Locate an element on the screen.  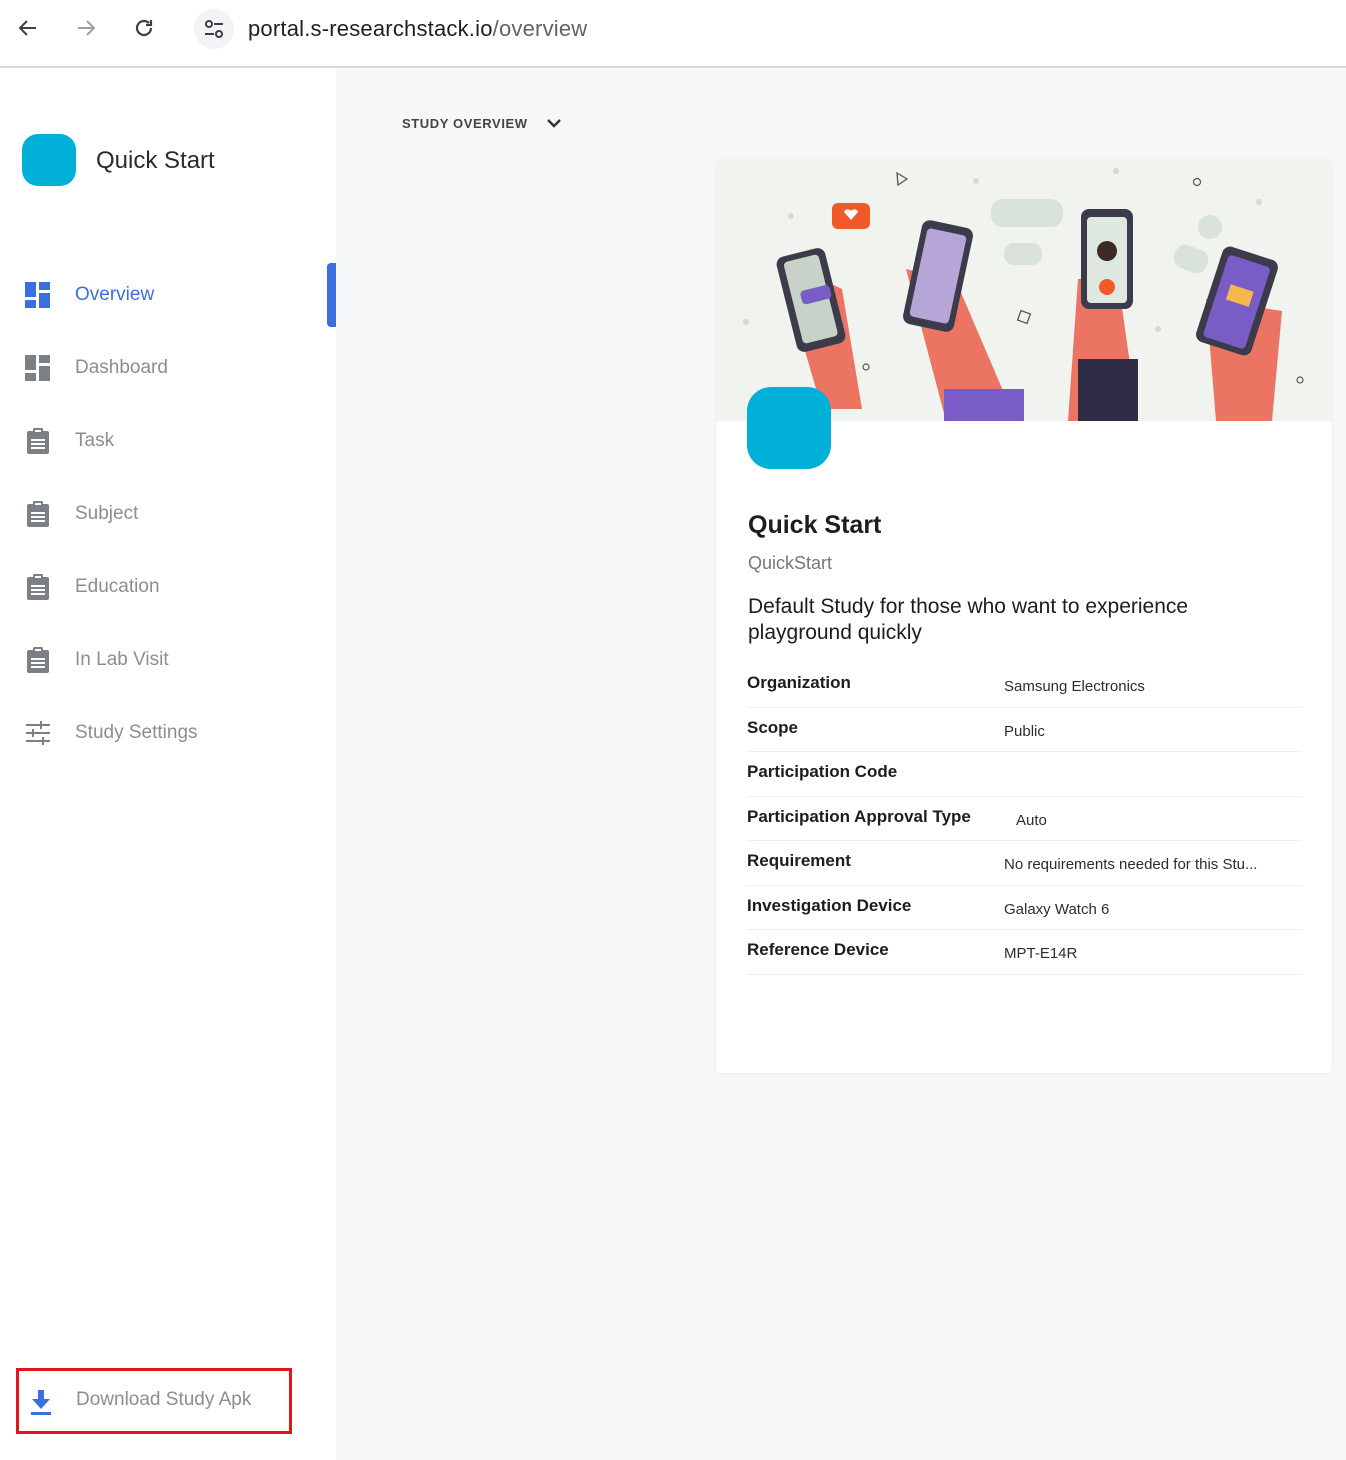
info-value: Auto is located at coordinates (1031, 820).